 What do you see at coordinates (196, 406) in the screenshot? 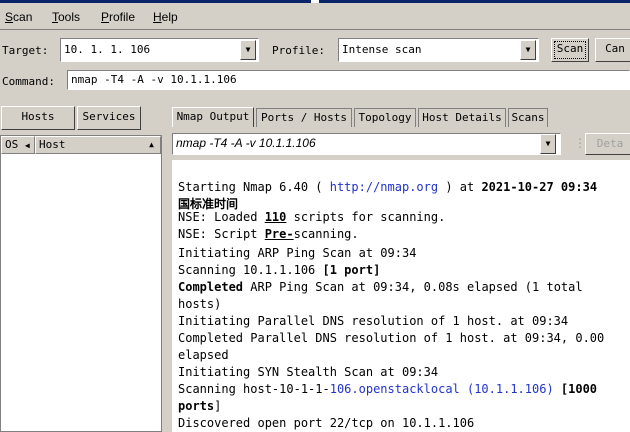
I see `output-text-span: ports` at bounding box center [196, 406].